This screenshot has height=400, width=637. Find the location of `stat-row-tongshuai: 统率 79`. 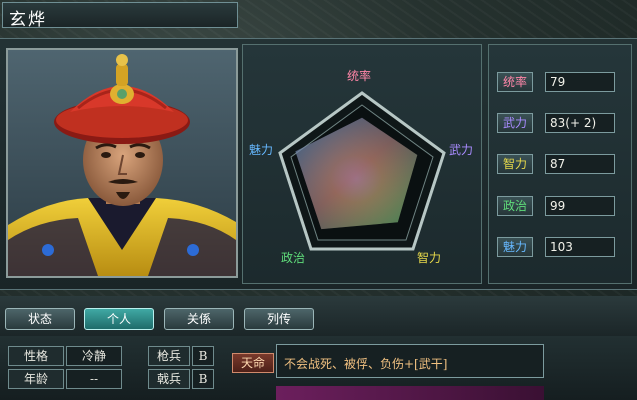

stat-row-tongshuai: 统率 79 is located at coordinates (562, 83).